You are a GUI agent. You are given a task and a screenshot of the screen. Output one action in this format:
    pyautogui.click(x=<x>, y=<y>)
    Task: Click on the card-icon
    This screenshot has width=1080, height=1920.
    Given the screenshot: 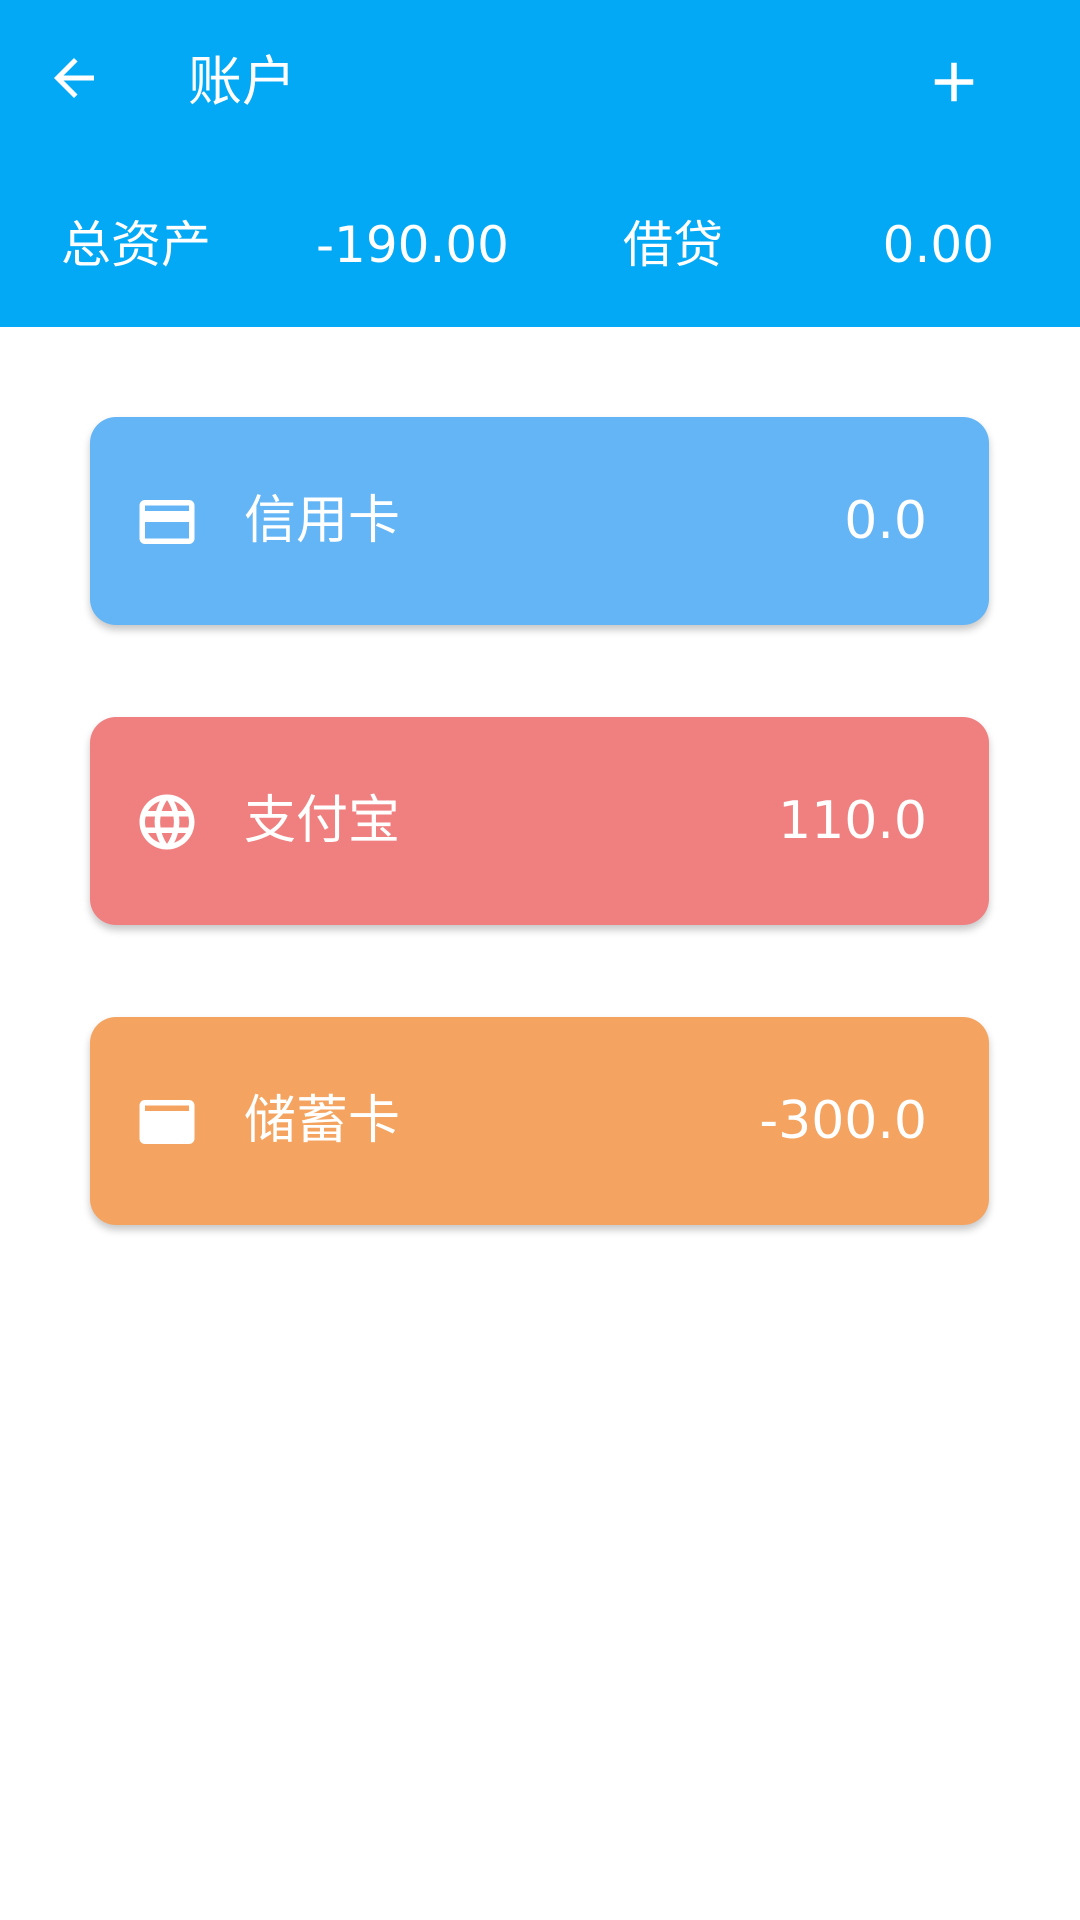 What is the action you would take?
    pyautogui.click(x=167, y=1122)
    